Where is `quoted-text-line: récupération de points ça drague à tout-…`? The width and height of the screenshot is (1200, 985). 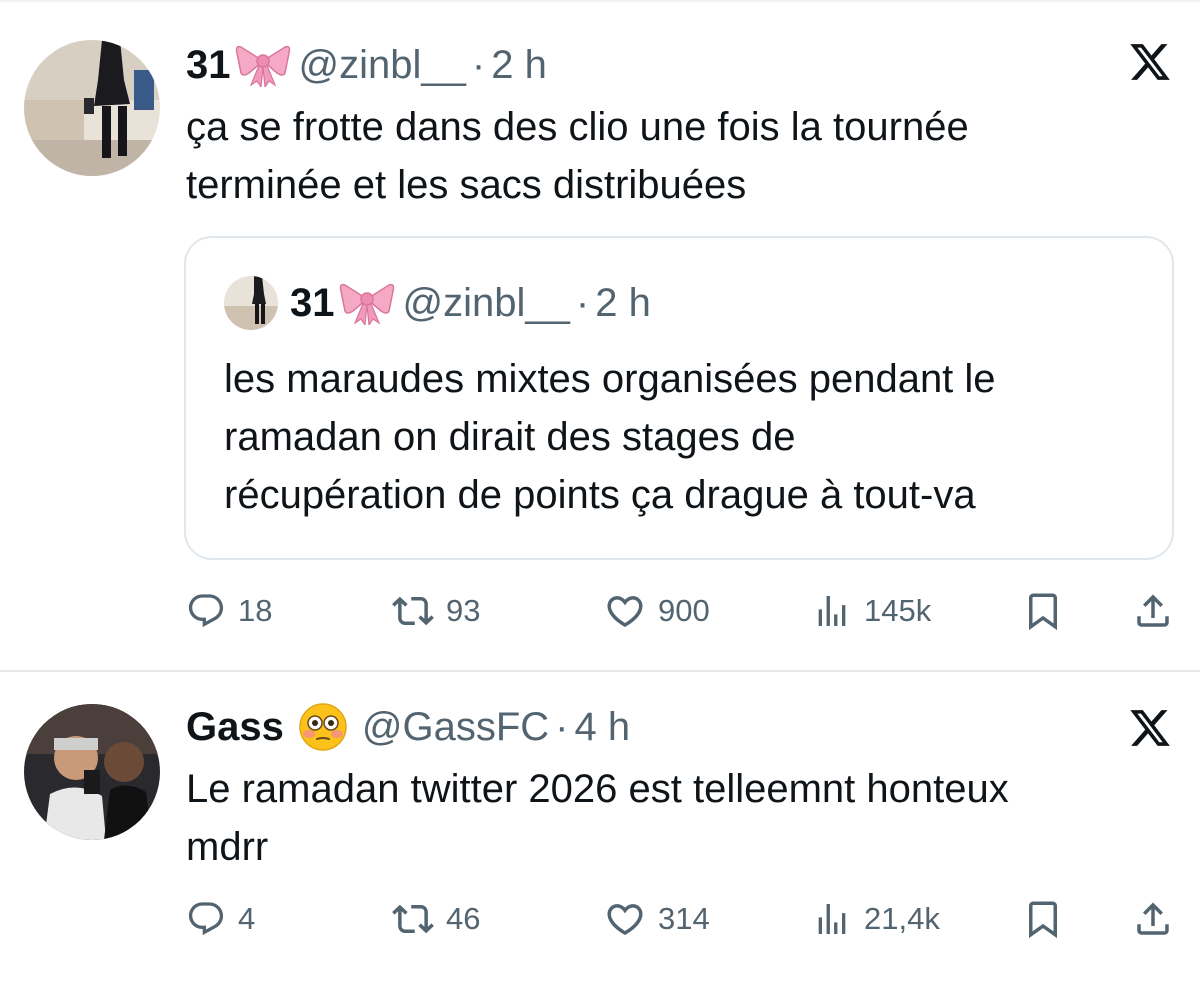 quoted-text-line: récupération de points ça drague à tout-… is located at coordinates (600, 495).